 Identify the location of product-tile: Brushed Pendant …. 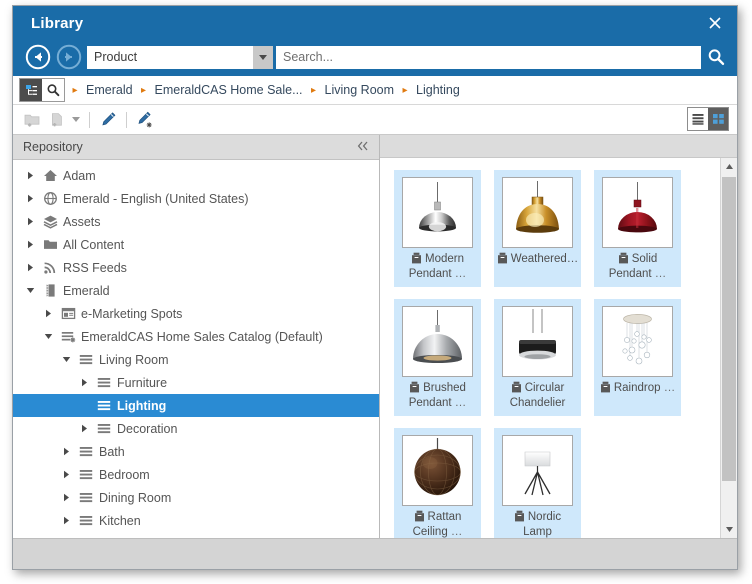
(437, 357).